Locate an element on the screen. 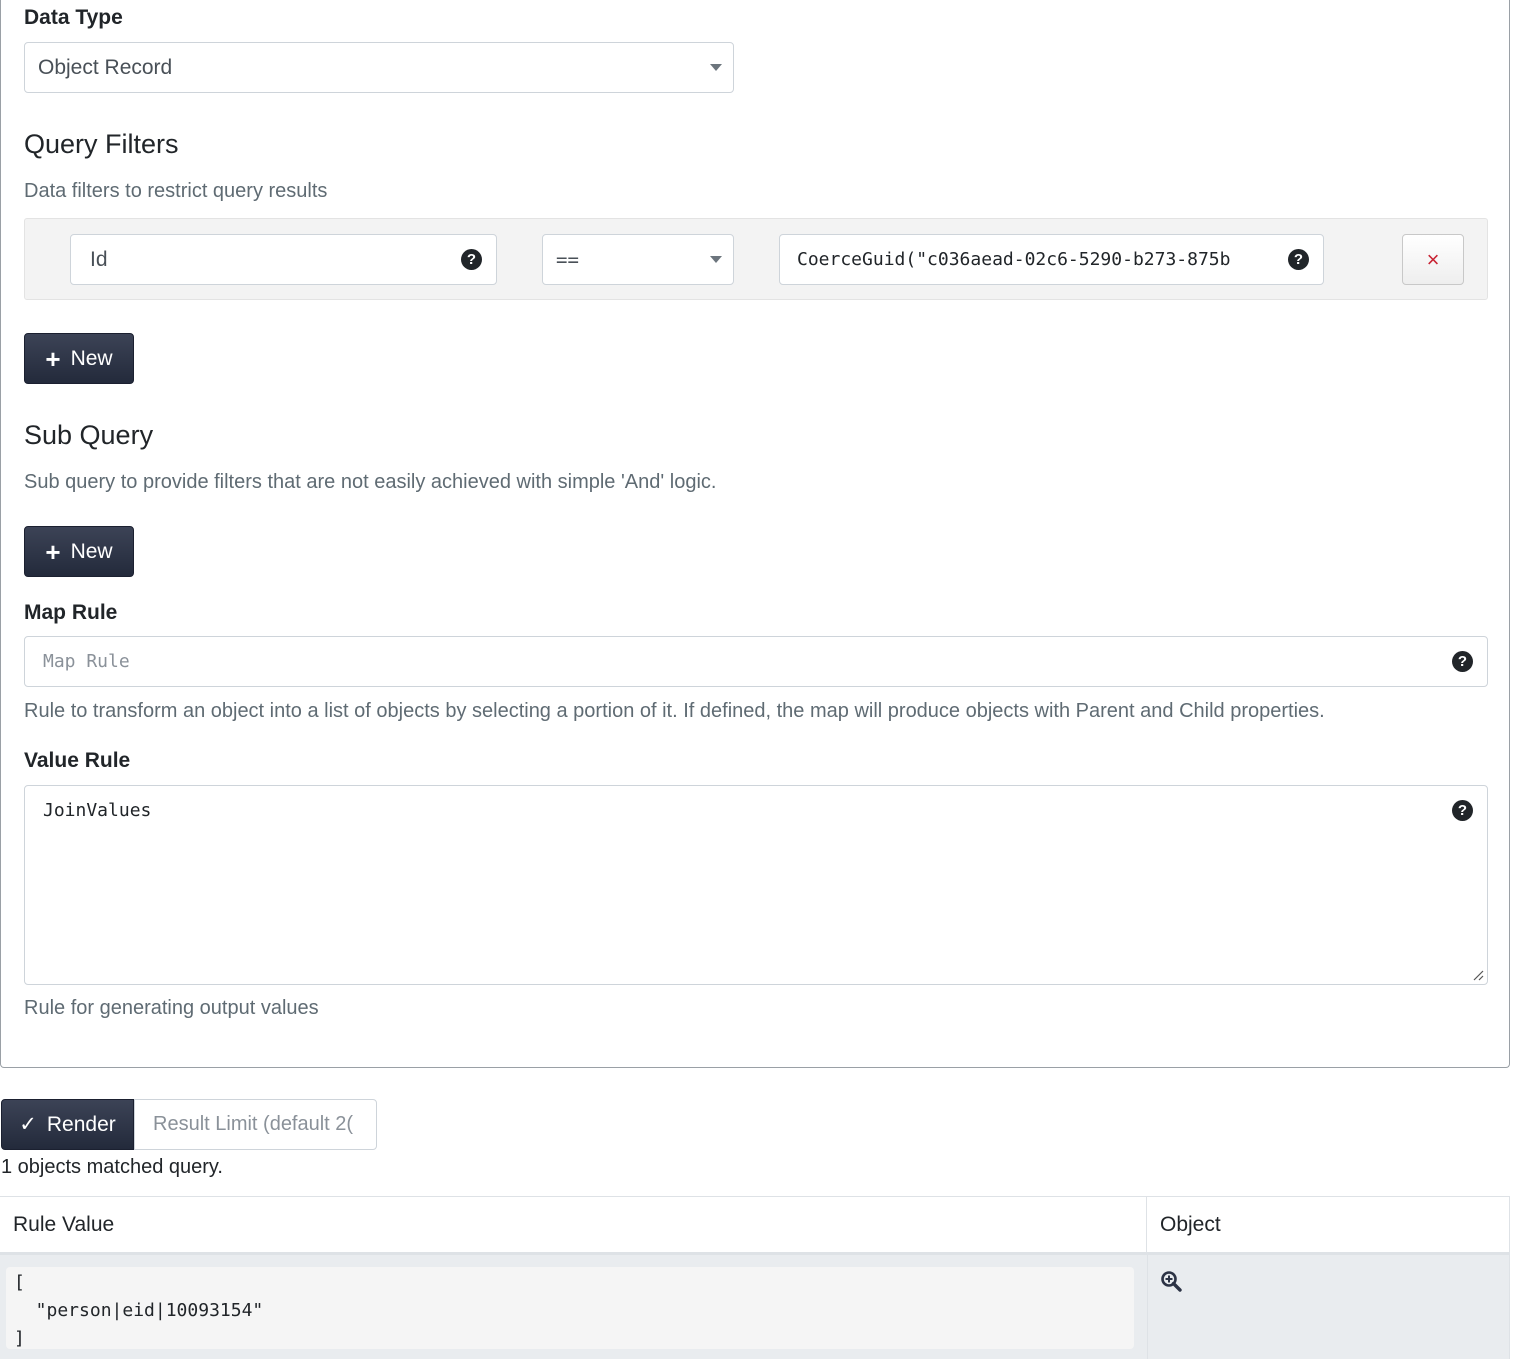 The image size is (1516, 1359). remove-filter-button: × is located at coordinates (1433, 259).